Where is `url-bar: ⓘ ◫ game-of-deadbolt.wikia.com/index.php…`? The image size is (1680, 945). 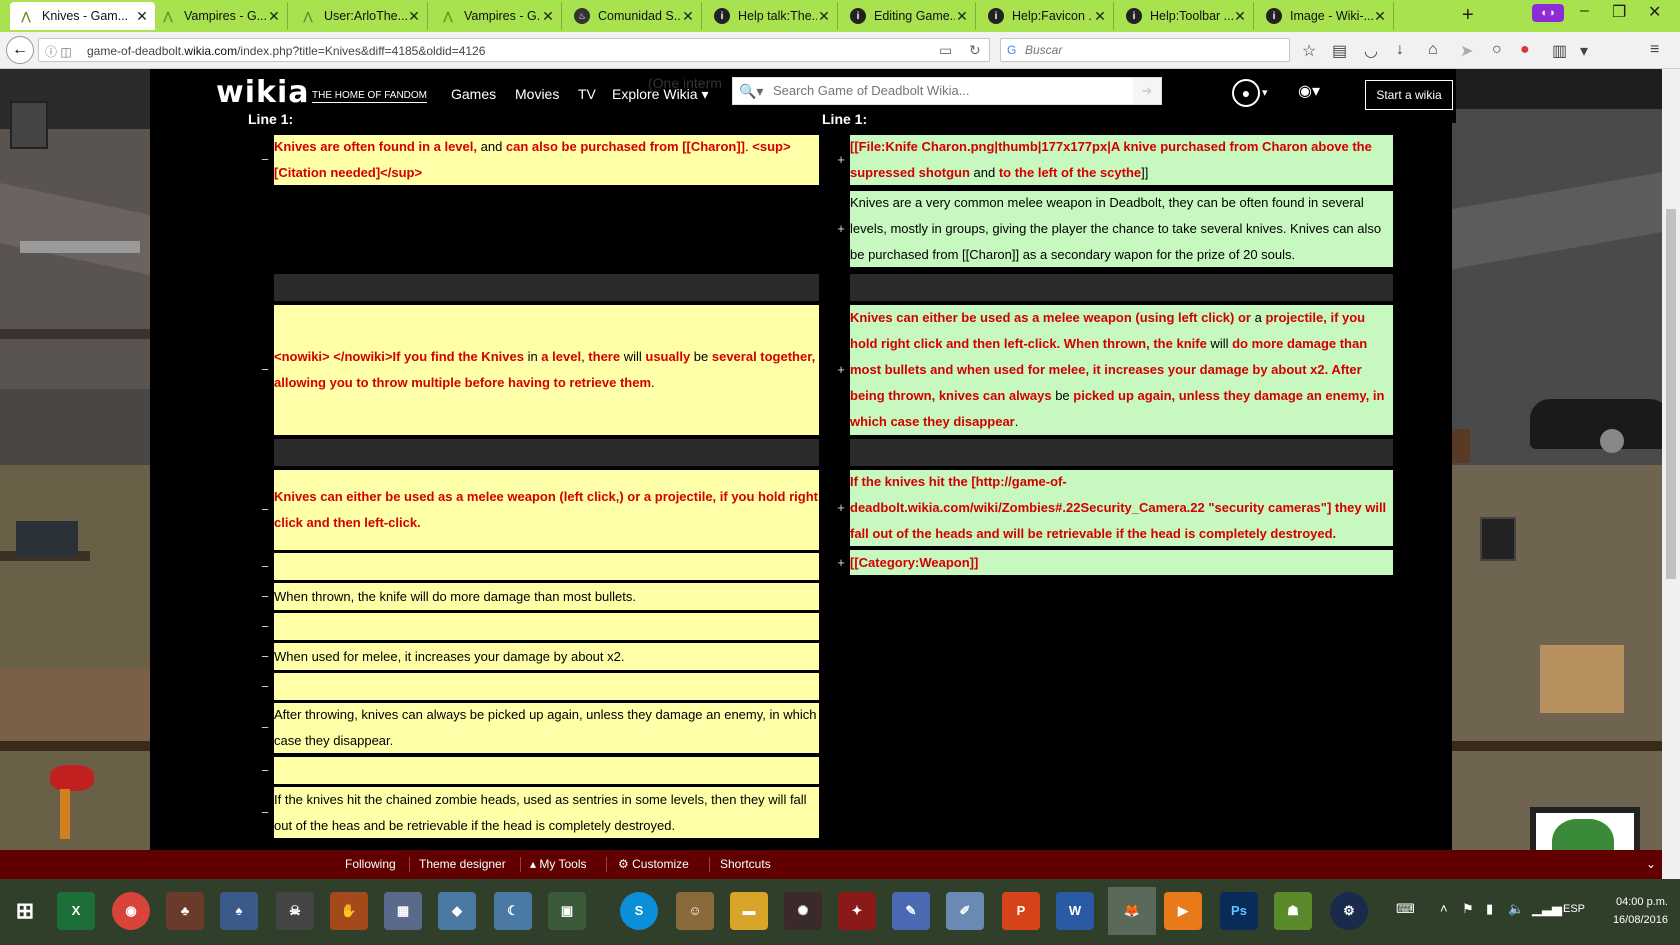 url-bar: ⓘ ◫ game-of-deadbolt.wikia.com/index.php… is located at coordinates (514, 50).